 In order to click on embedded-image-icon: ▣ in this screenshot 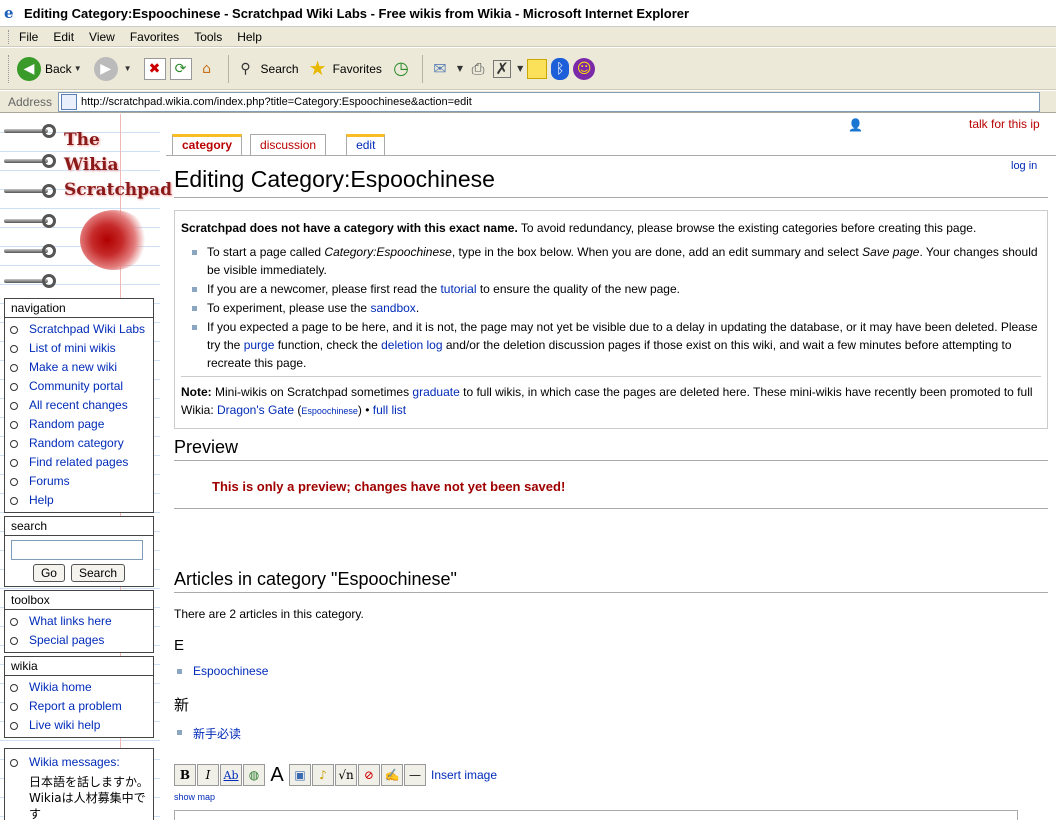, I will do `click(300, 775)`.